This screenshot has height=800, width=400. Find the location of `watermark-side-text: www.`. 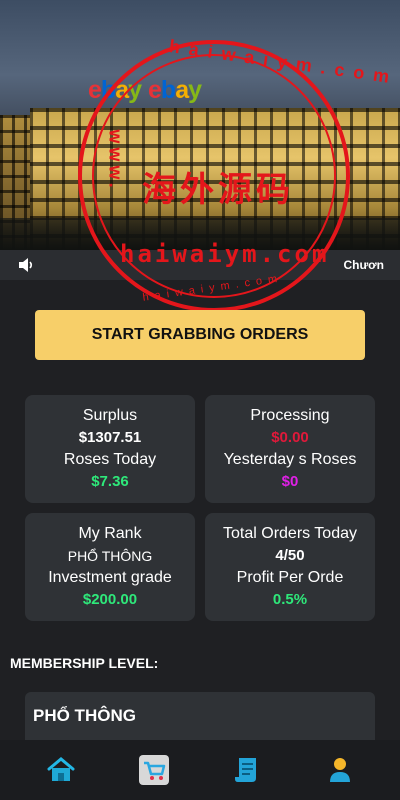

watermark-side-text: www. is located at coordinates (115, 160).